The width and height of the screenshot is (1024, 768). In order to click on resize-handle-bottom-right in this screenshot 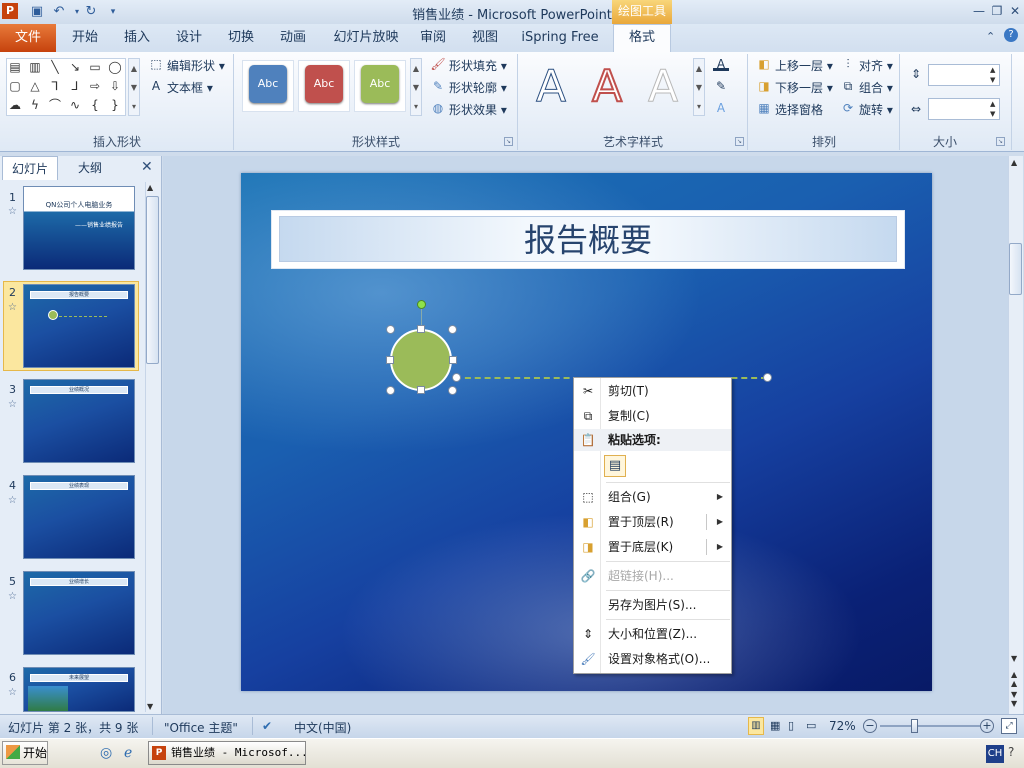, I will do `click(452, 390)`.